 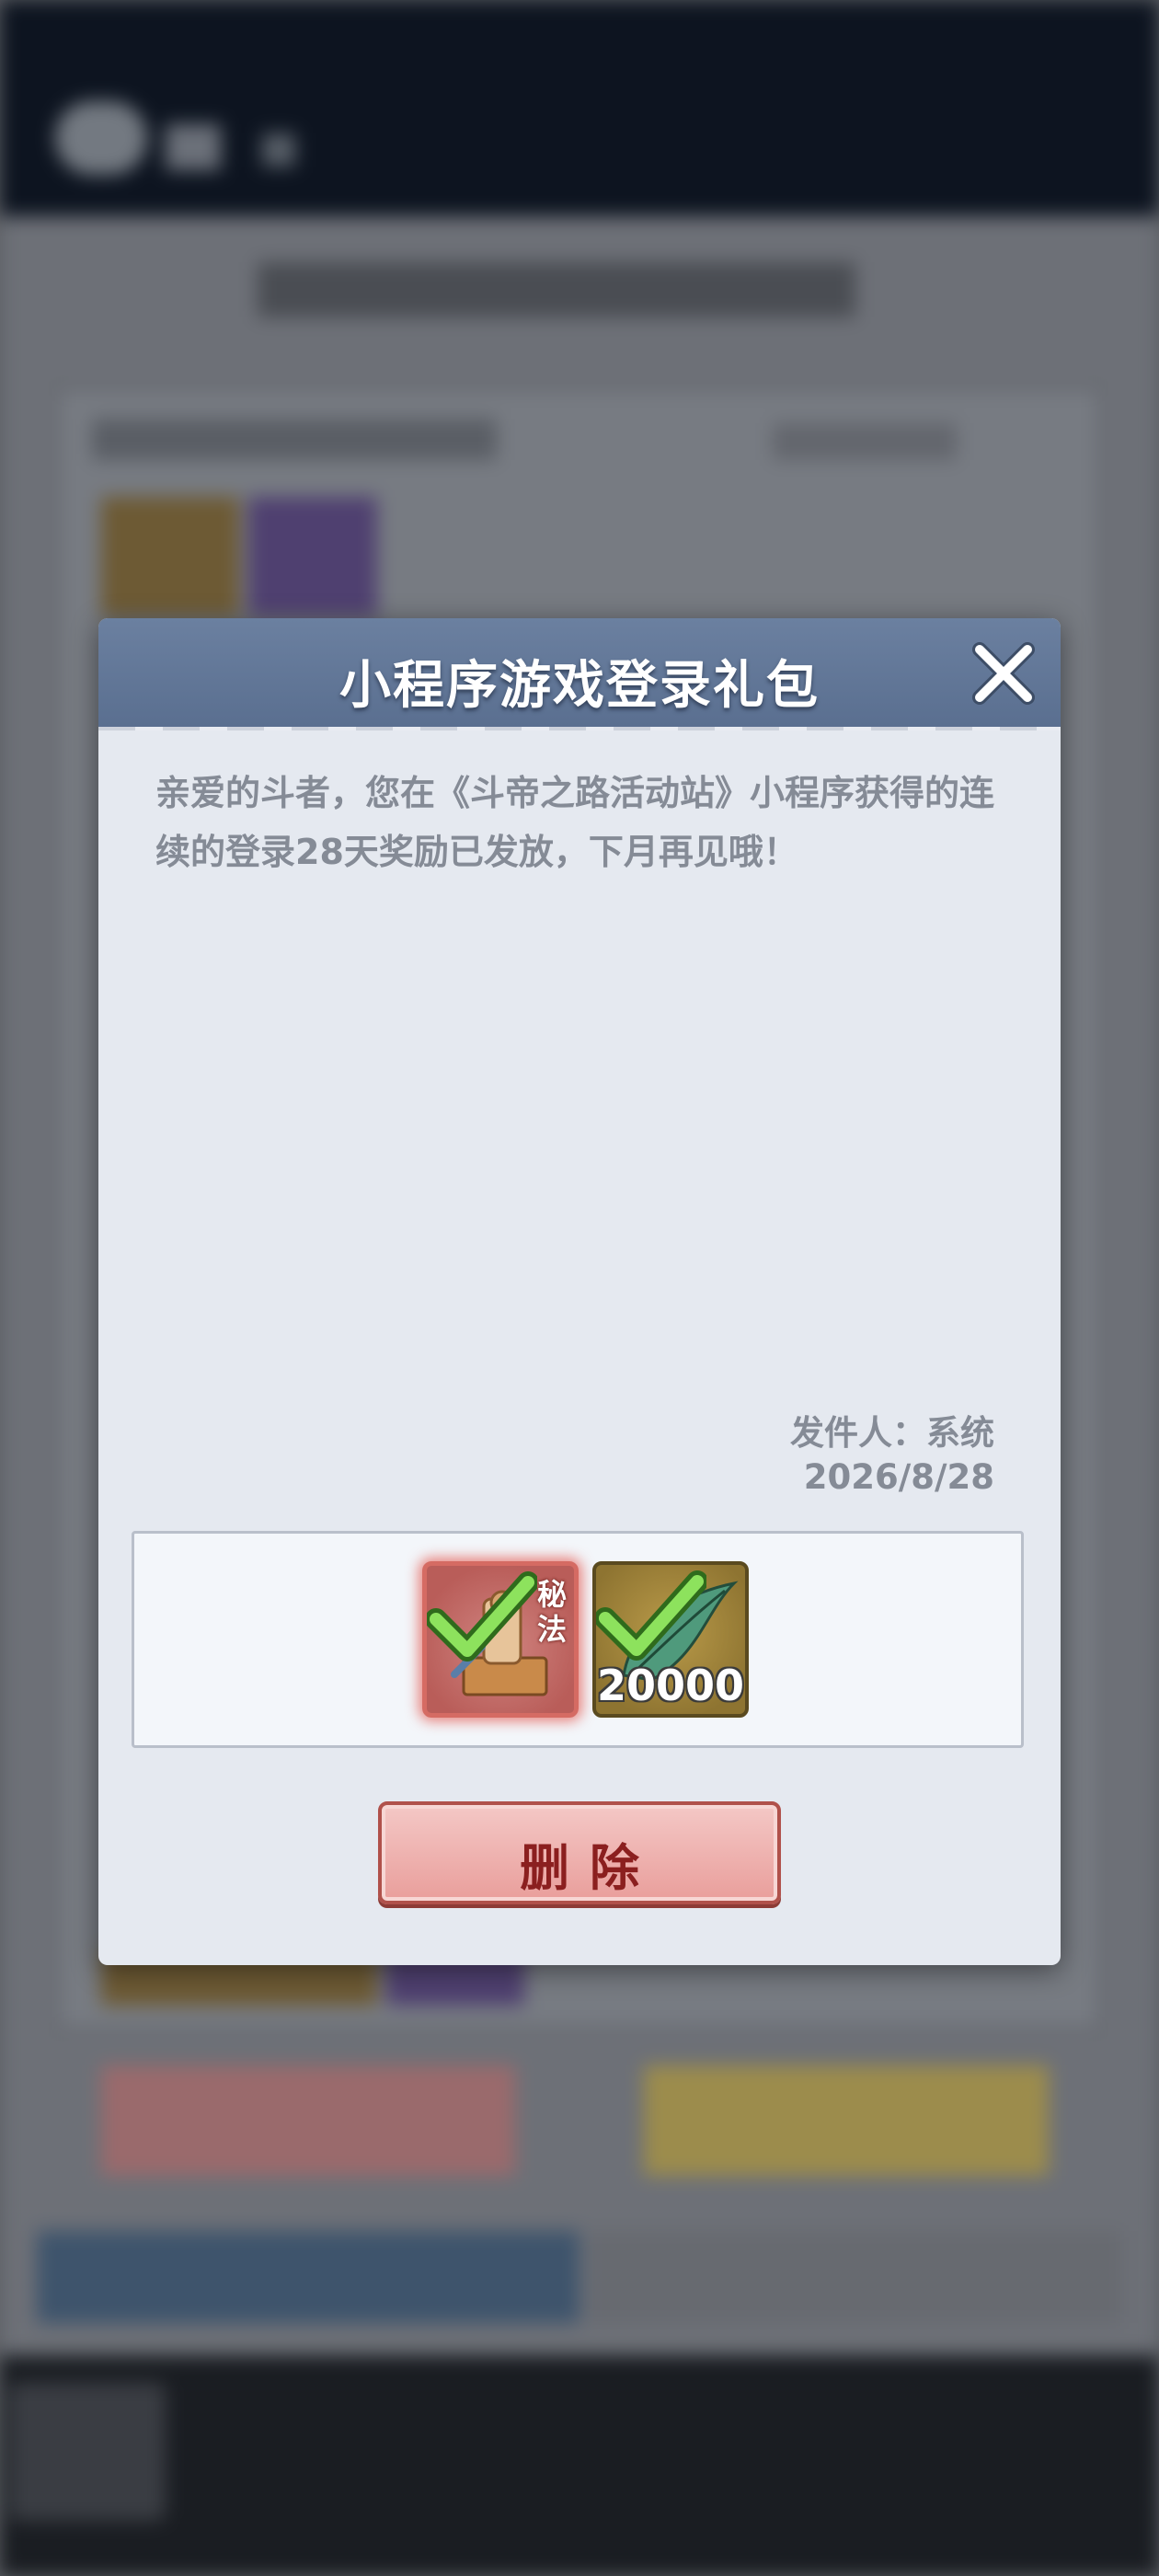 I want to click on dialog-header: 小程序游戏登录礼包, so click(x=579, y=674).